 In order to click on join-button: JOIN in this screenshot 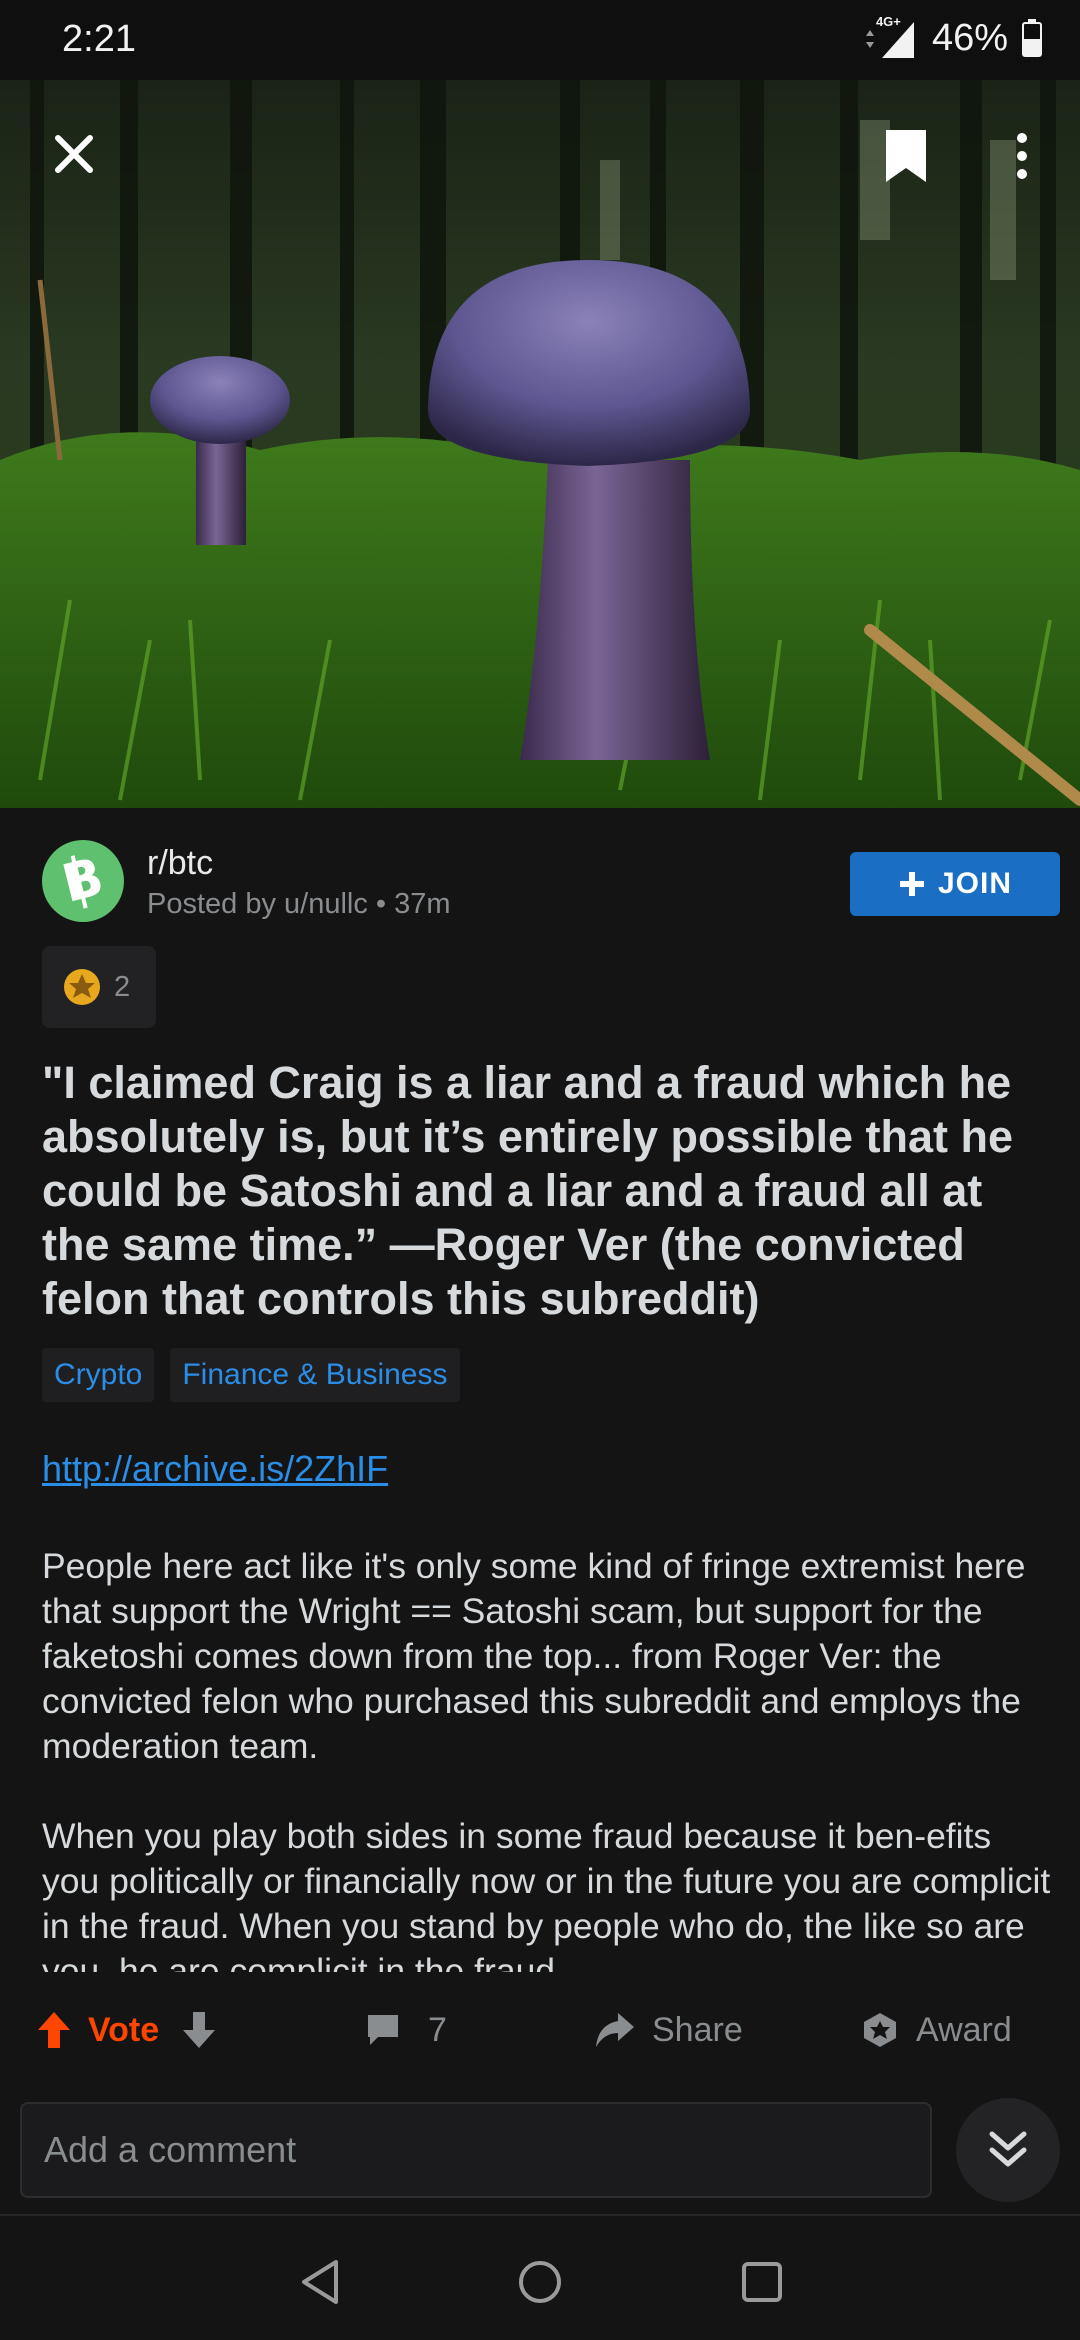, I will do `click(955, 884)`.